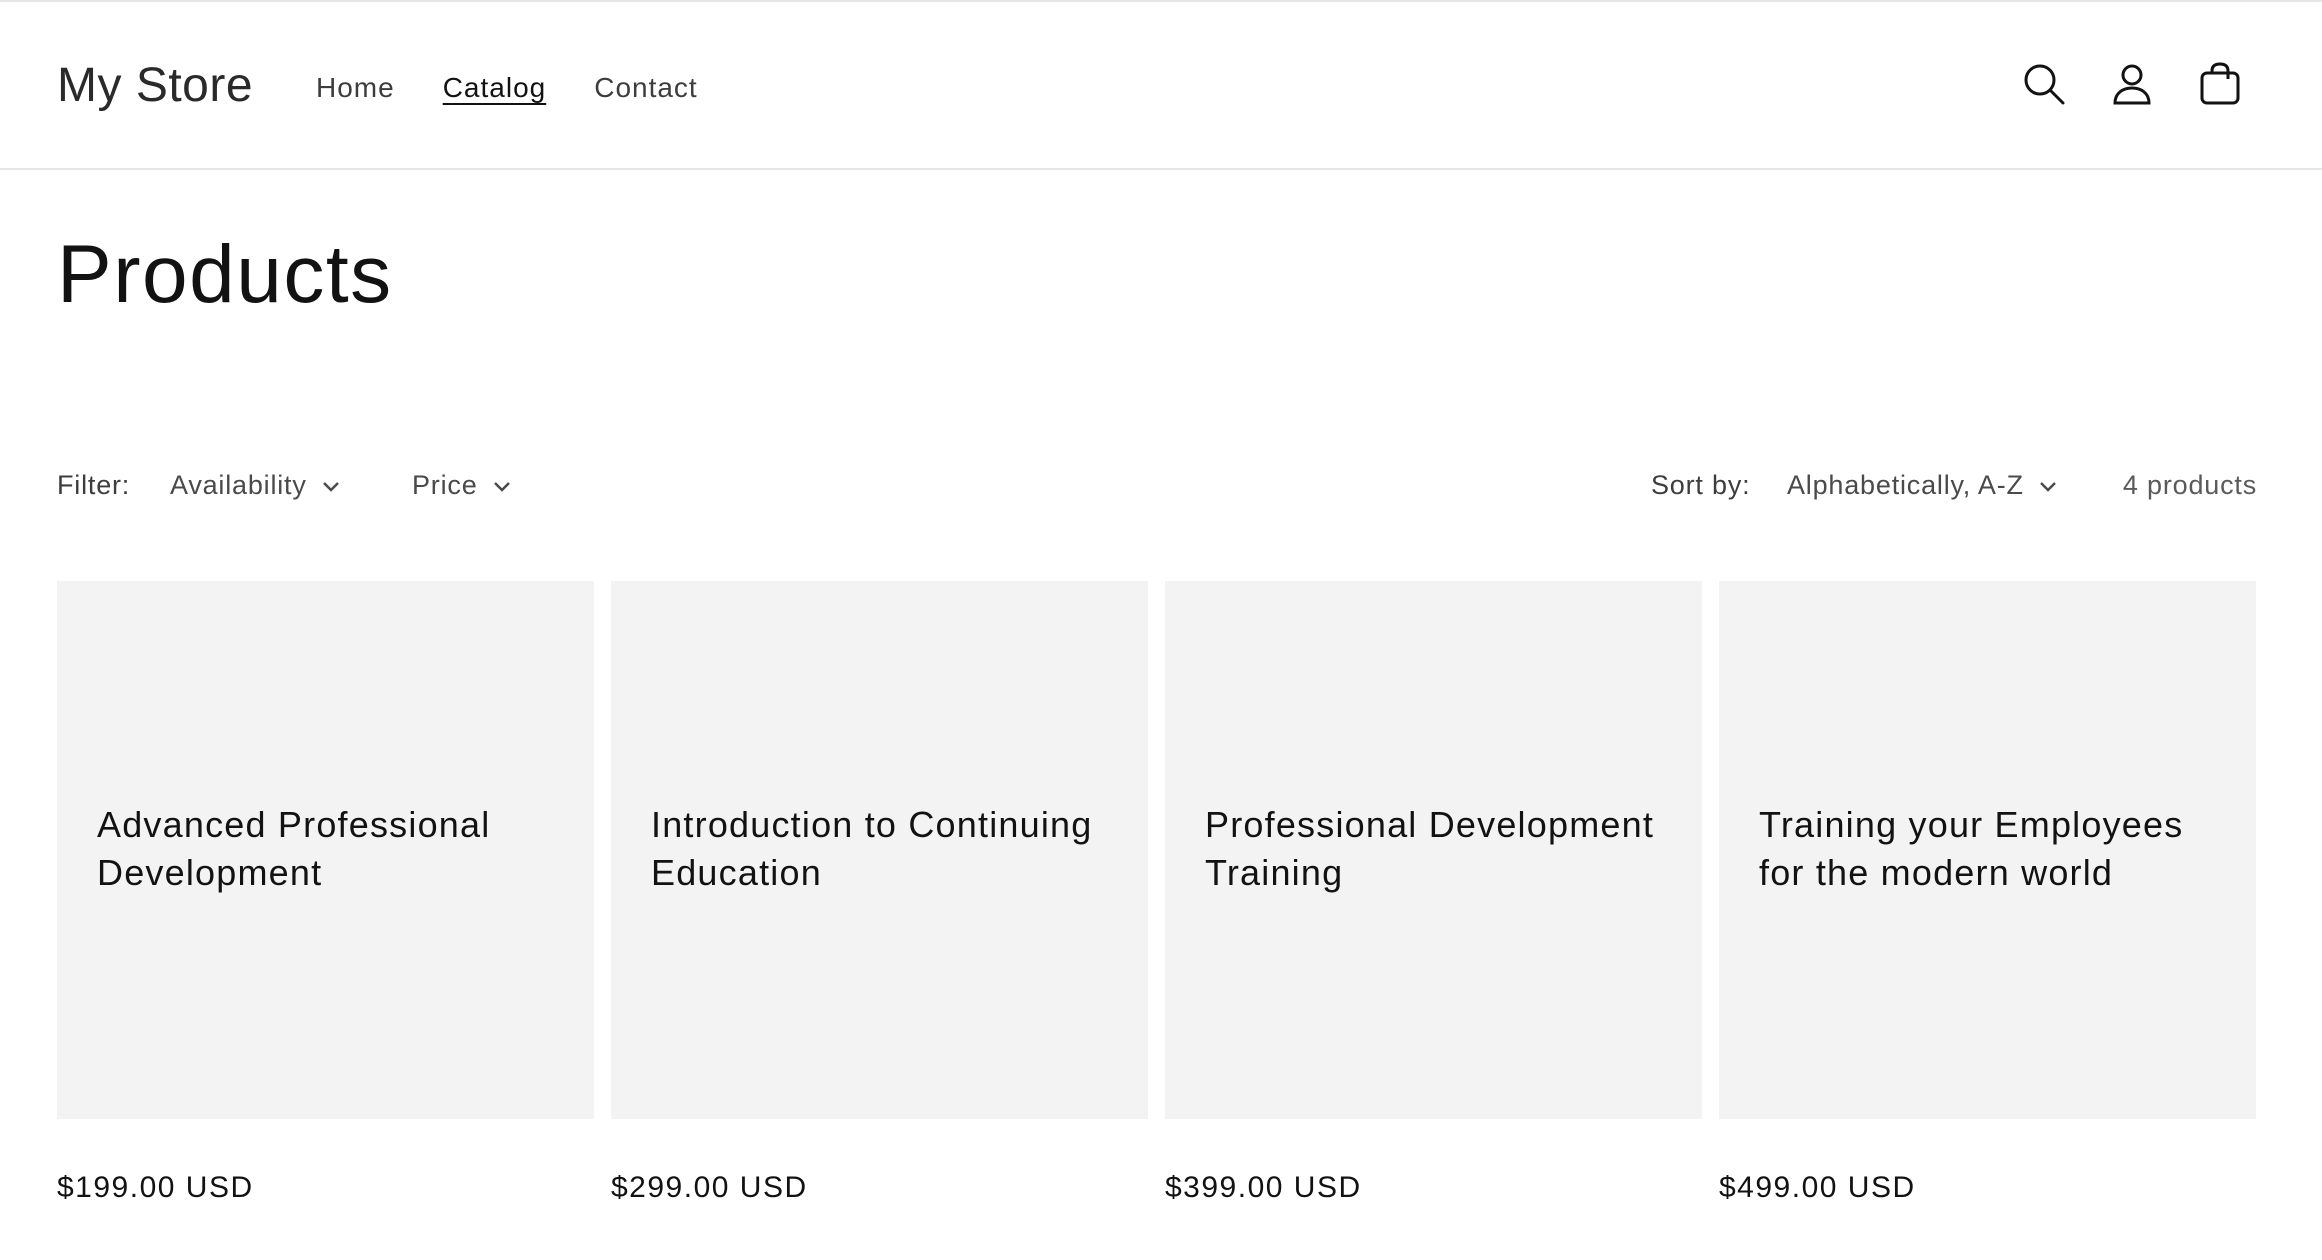 The image size is (2322, 1260). I want to click on sort-select: Alphabetically, A-Z, so click(1922, 485).